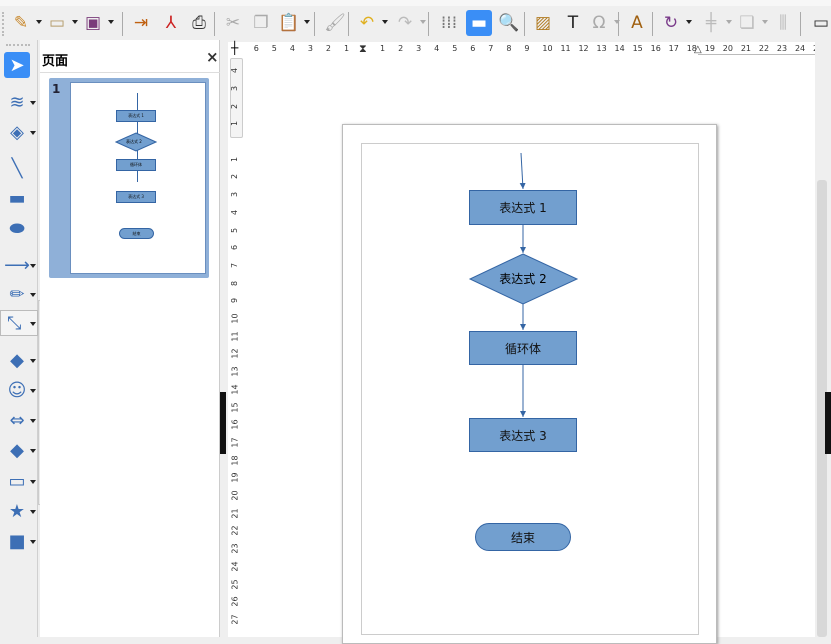 The width and height of the screenshot is (831, 644). What do you see at coordinates (671, 23) in the screenshot?
I see `rotate-icon: ↻` at bounding box center [671, 23].